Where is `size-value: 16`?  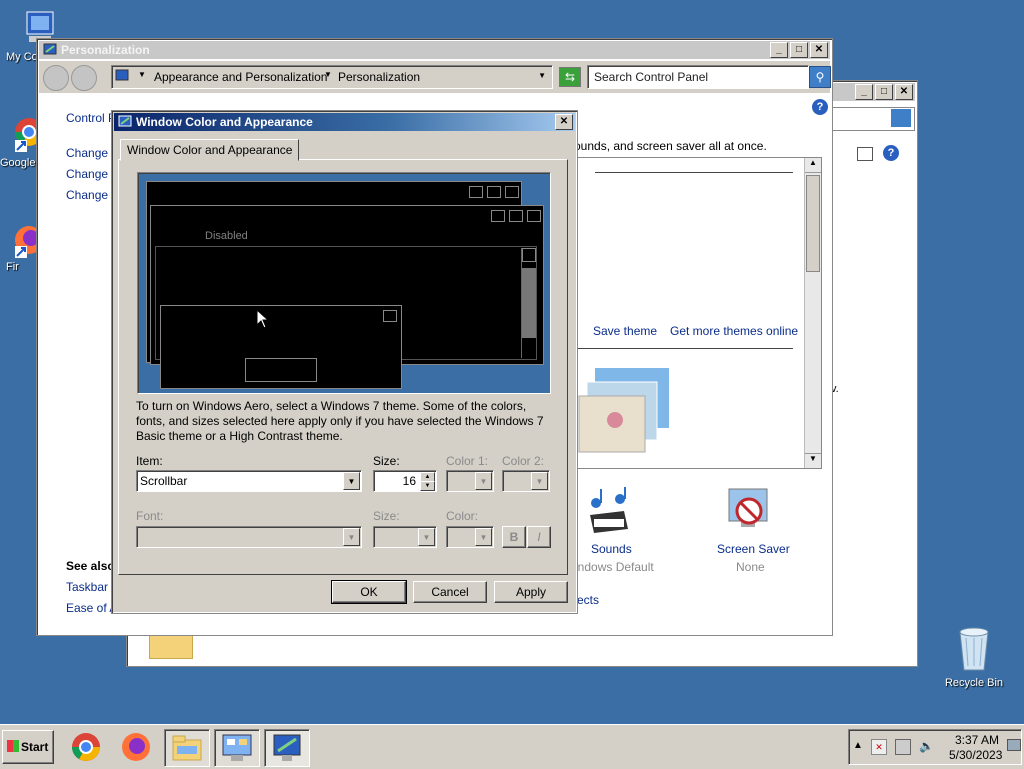
size-value: 16 is located at coordinates (409, 481).